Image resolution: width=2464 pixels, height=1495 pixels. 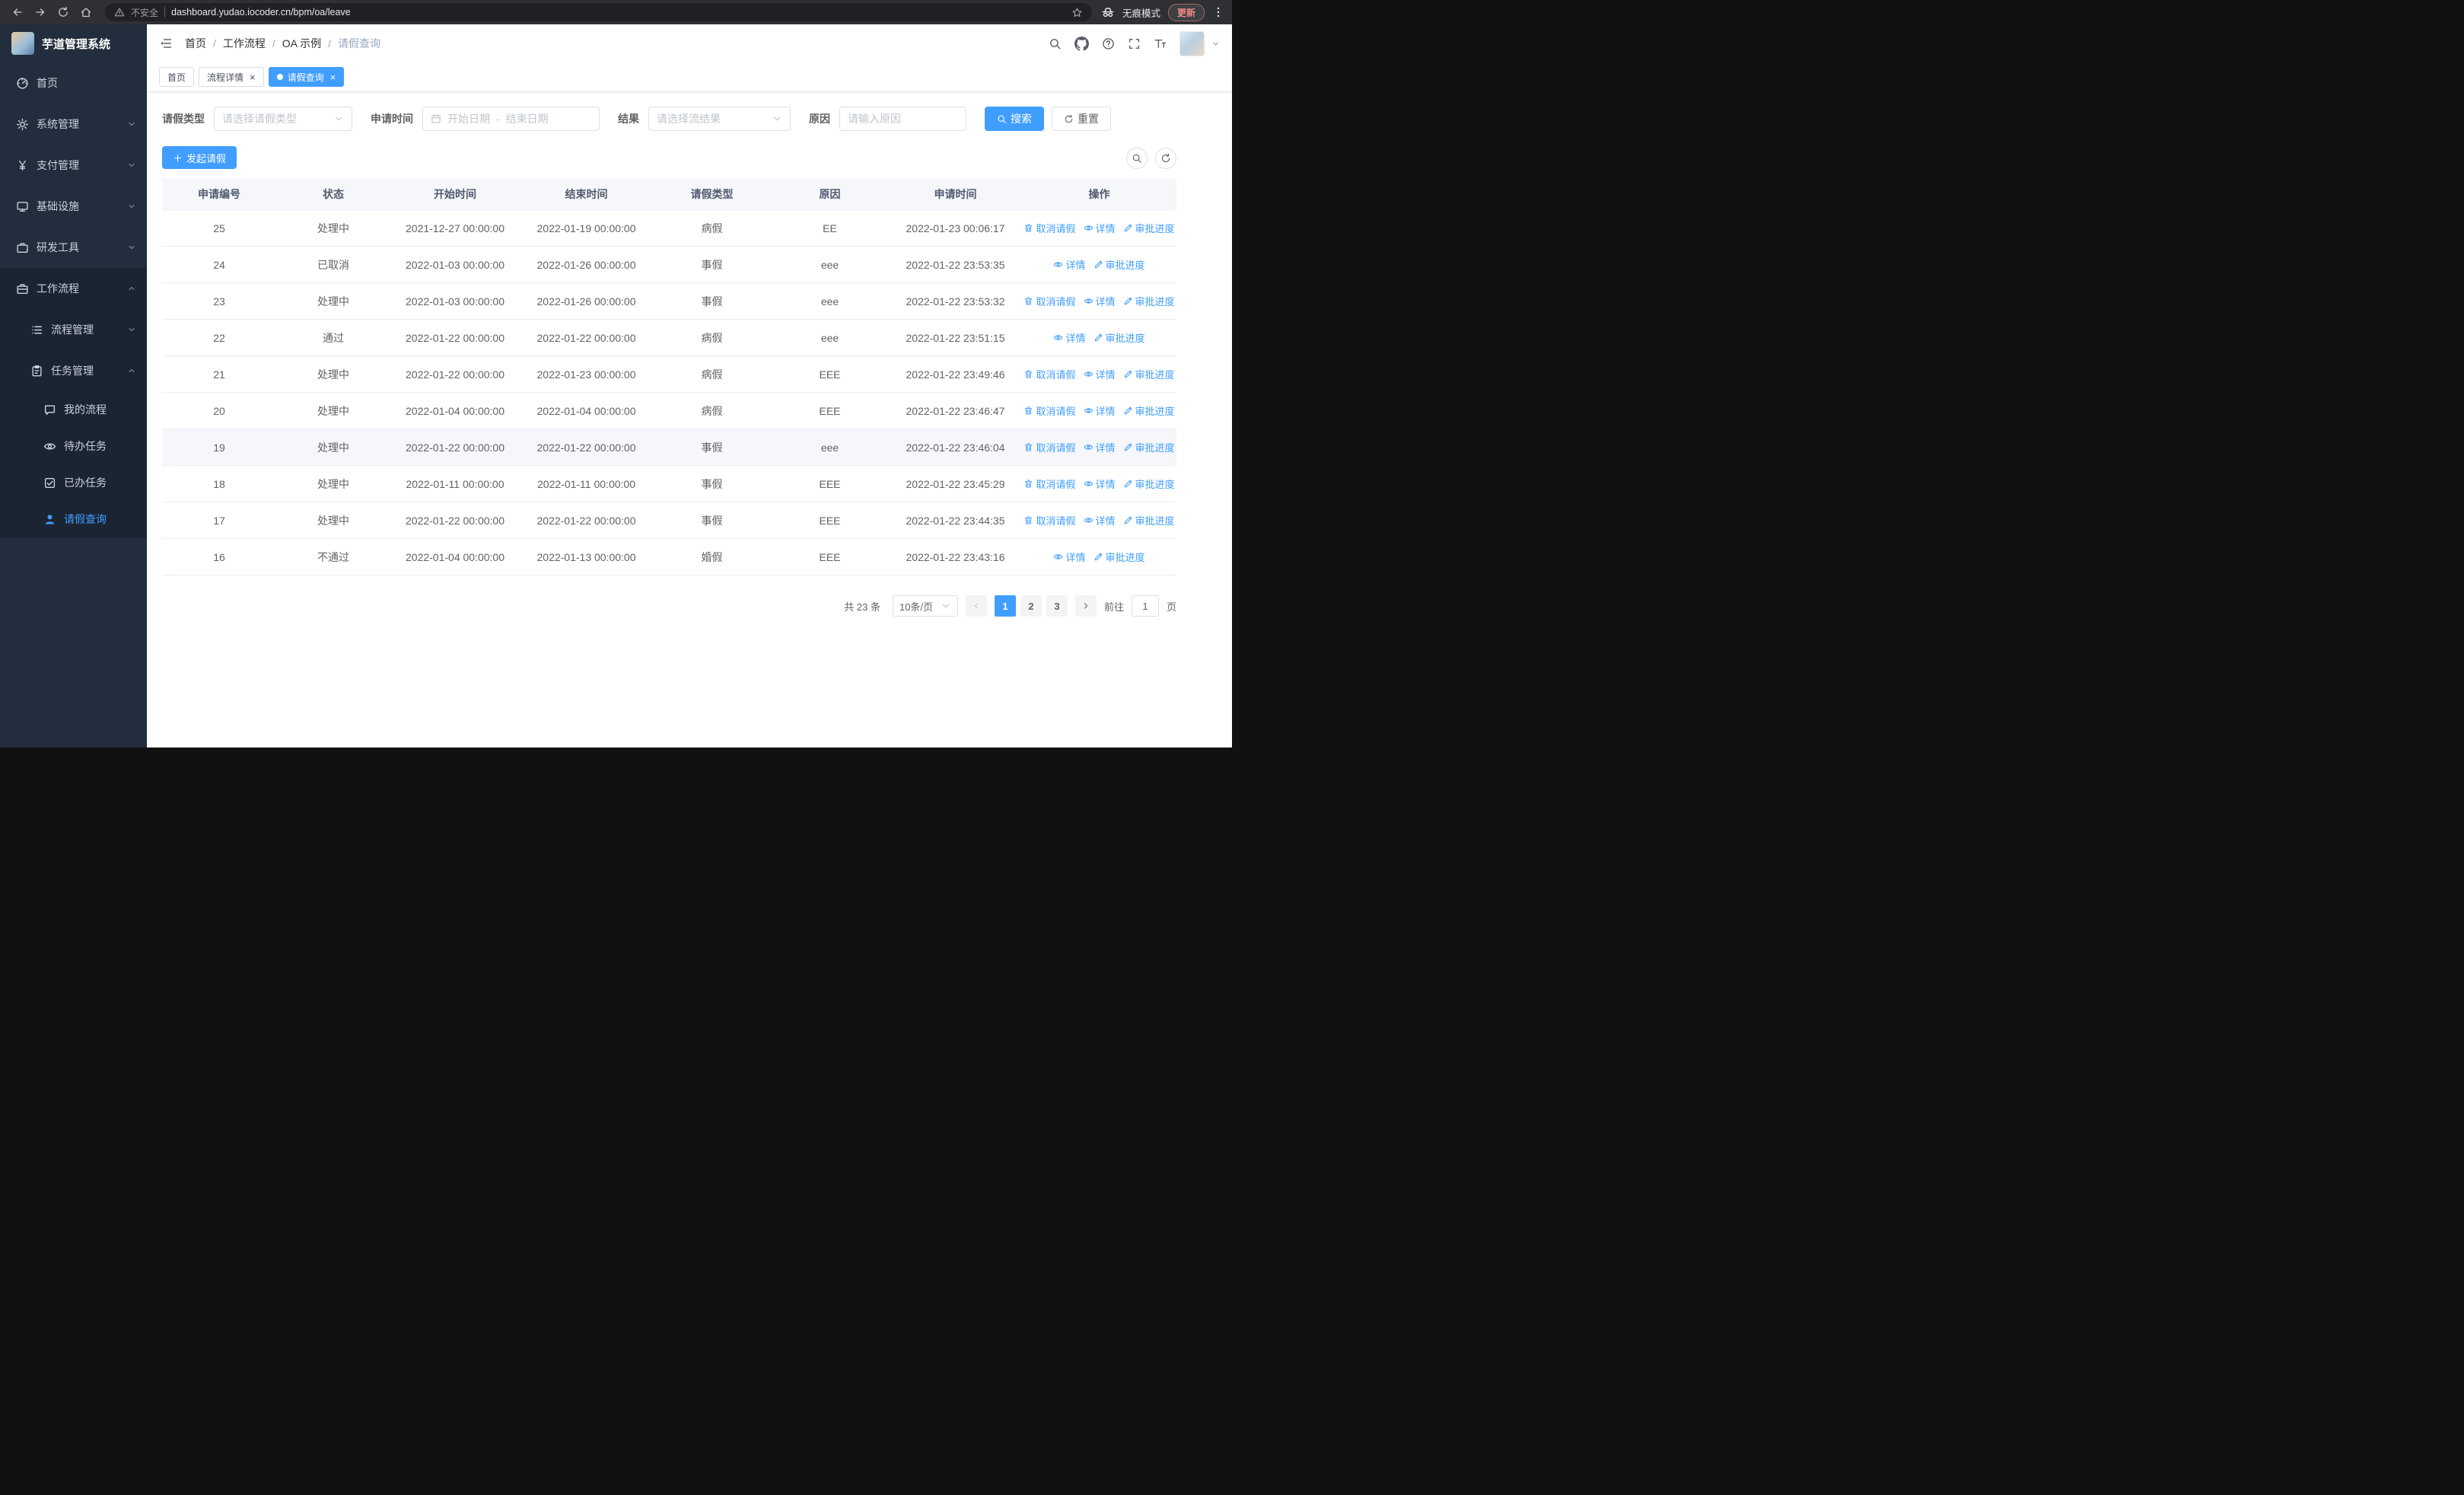 What do you see at coordinates (1186, 12) in the screenshot?
I see `update-button: 更新` at bounding box center [1186, 12].